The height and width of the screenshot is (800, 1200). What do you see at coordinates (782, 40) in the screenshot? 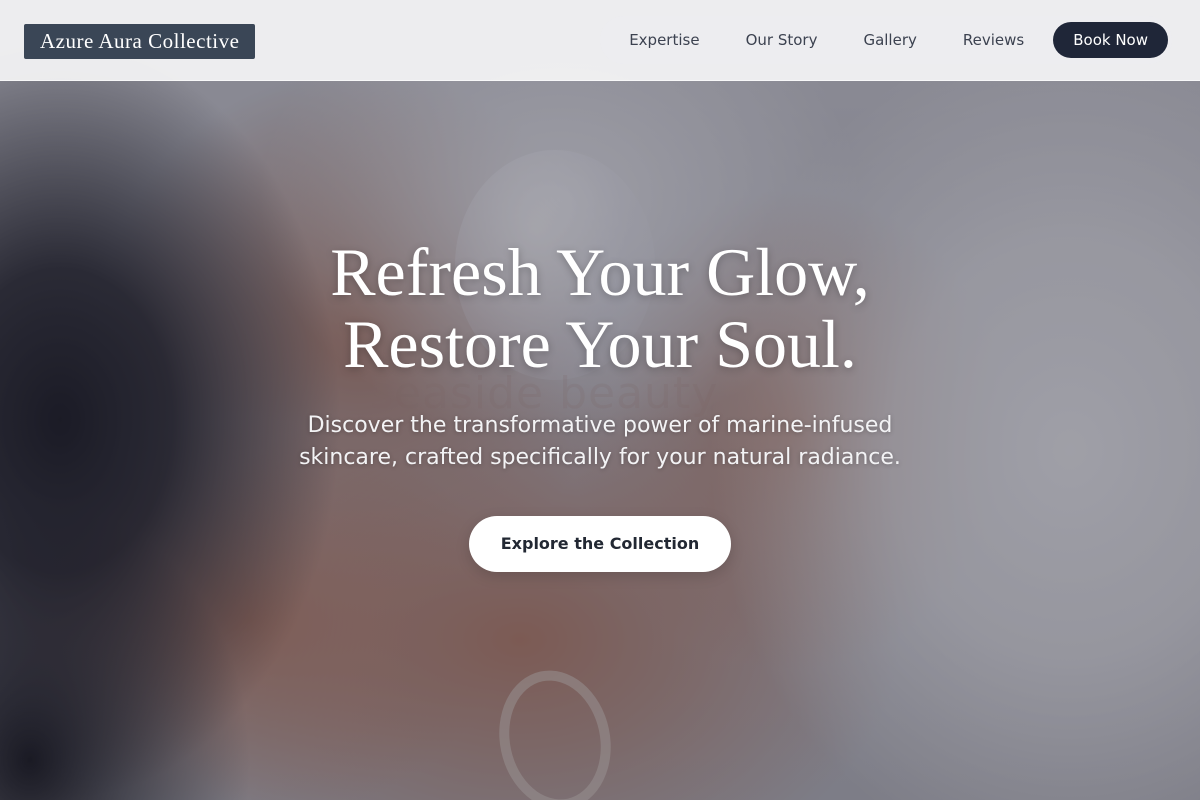
I see `nav-link-our-story: Our Story` at bounding box center [782, 40].